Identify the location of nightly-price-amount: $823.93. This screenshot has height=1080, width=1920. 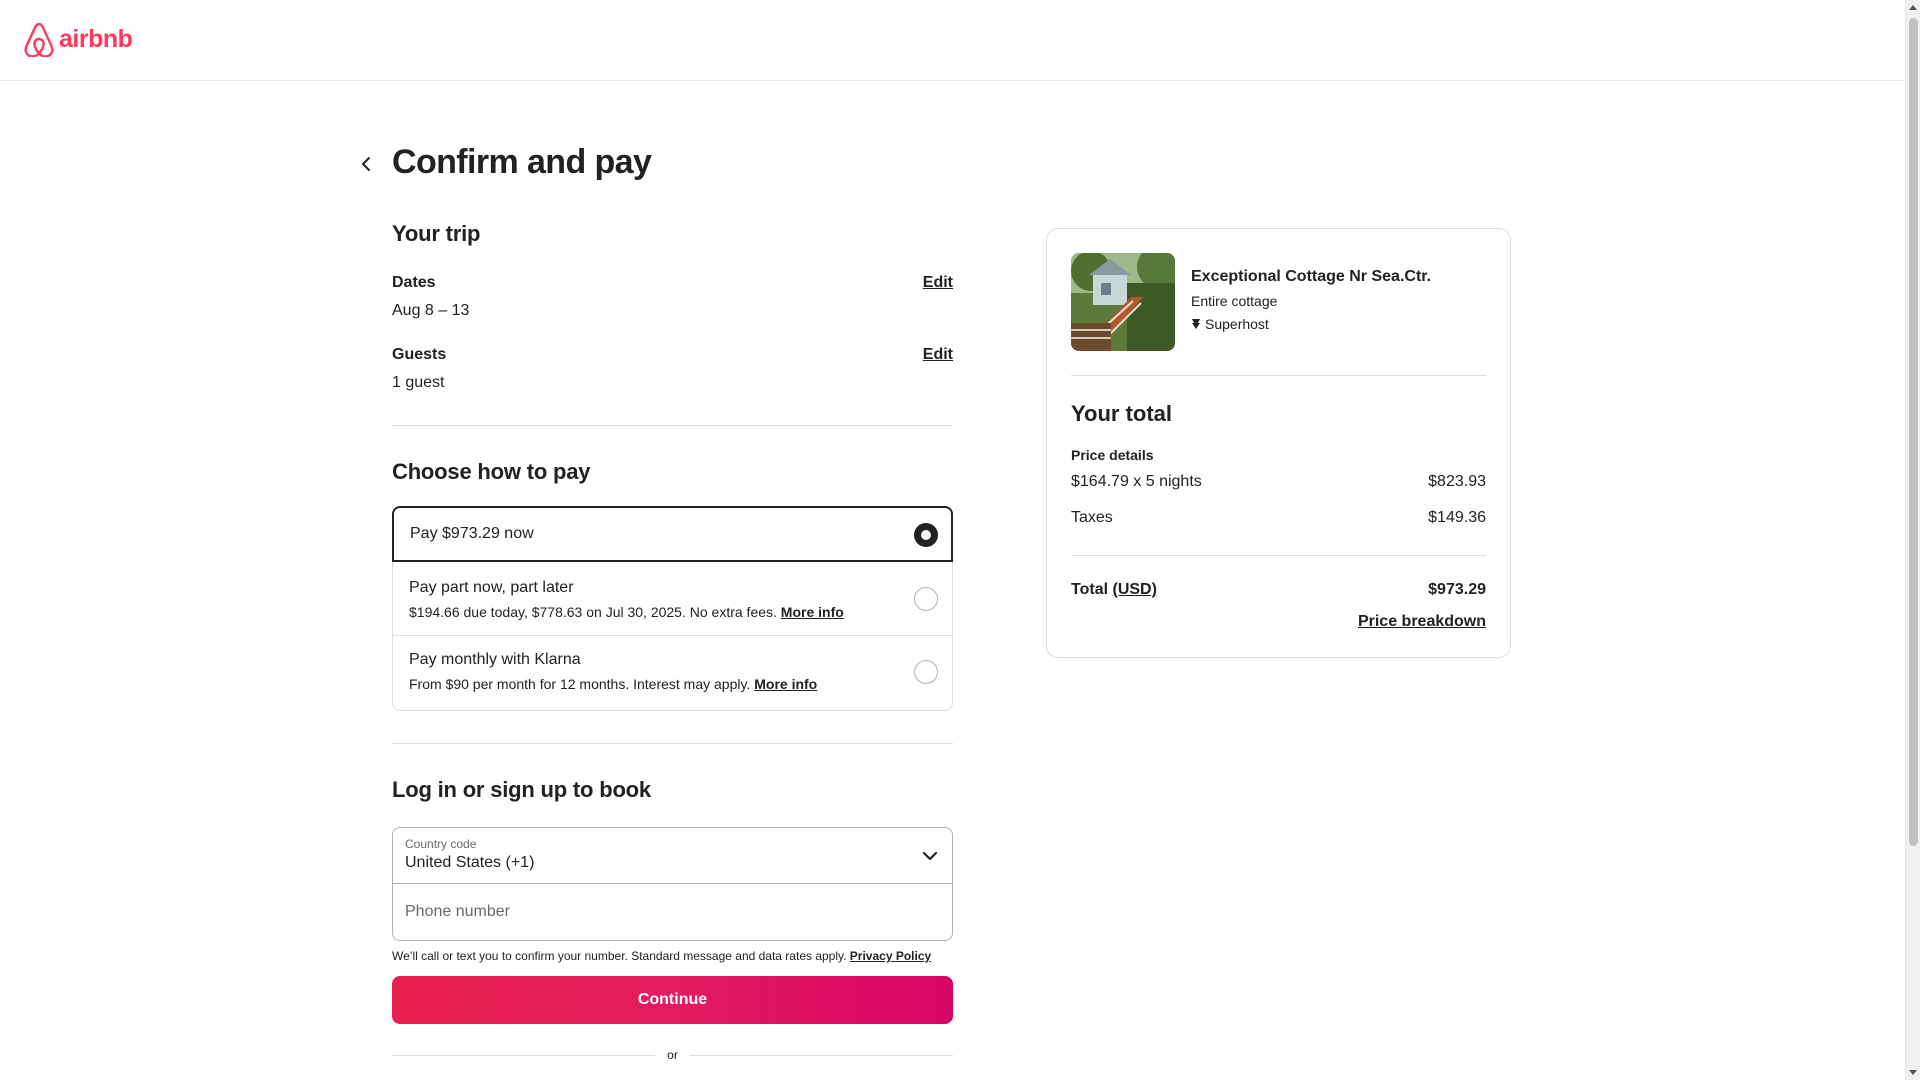
(1457, 481).